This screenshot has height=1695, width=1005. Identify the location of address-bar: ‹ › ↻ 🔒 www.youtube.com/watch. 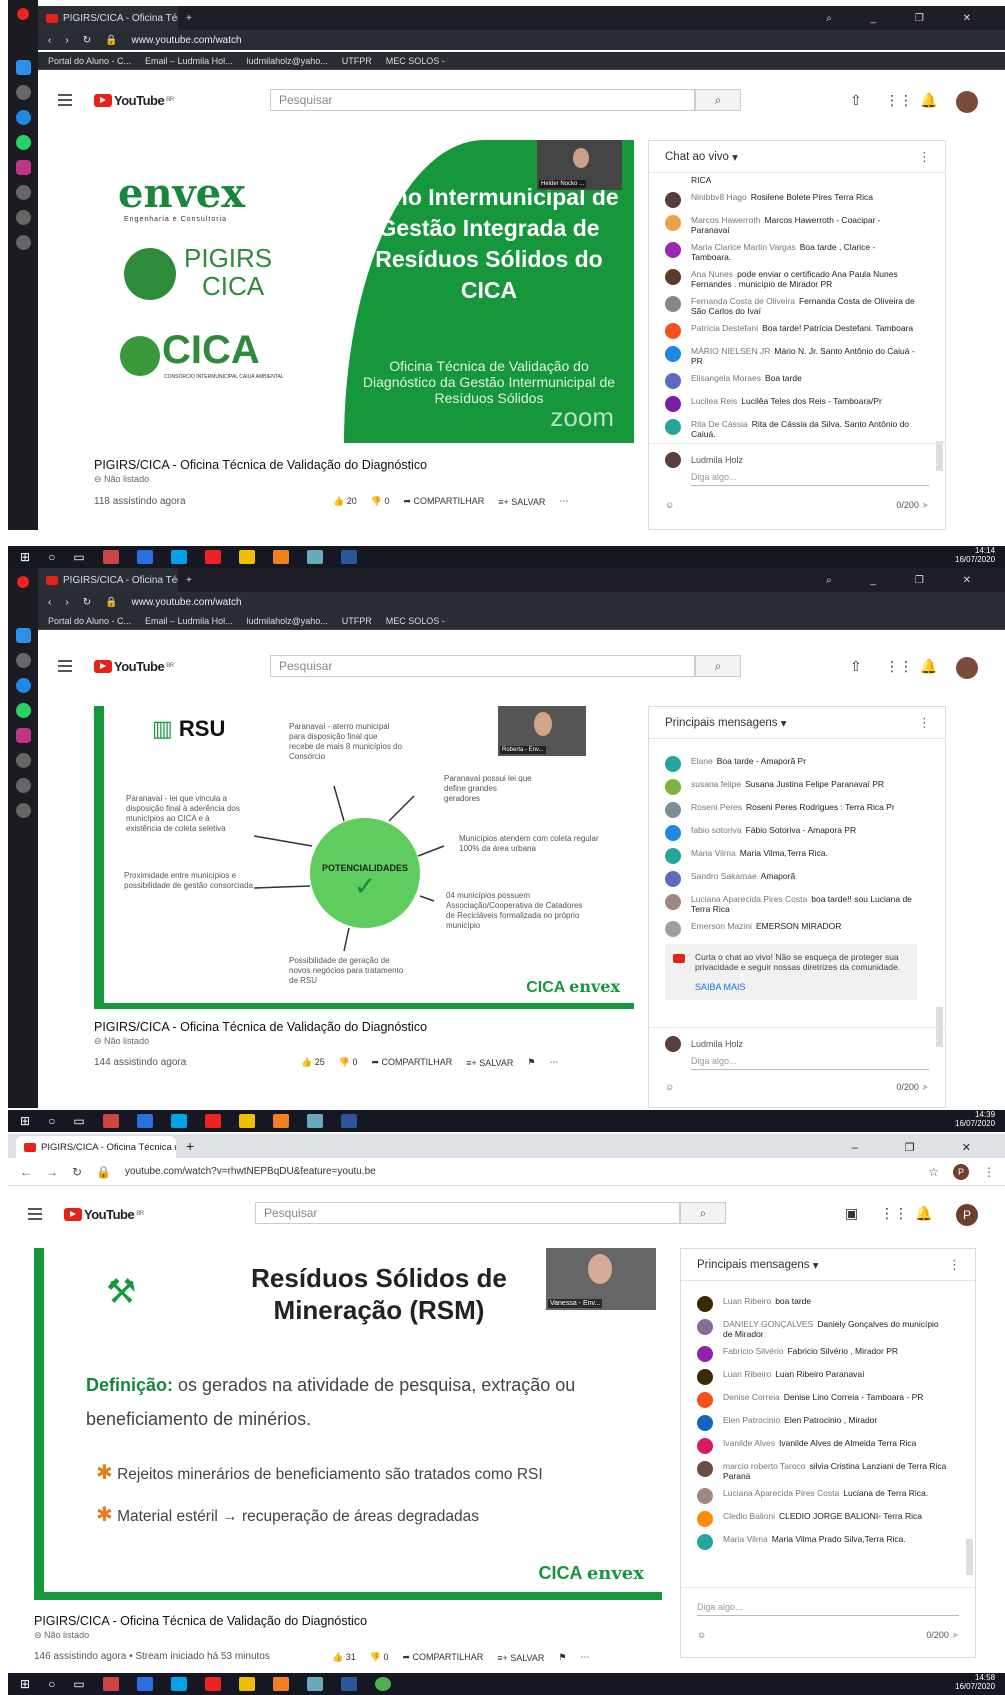
(521, 40).